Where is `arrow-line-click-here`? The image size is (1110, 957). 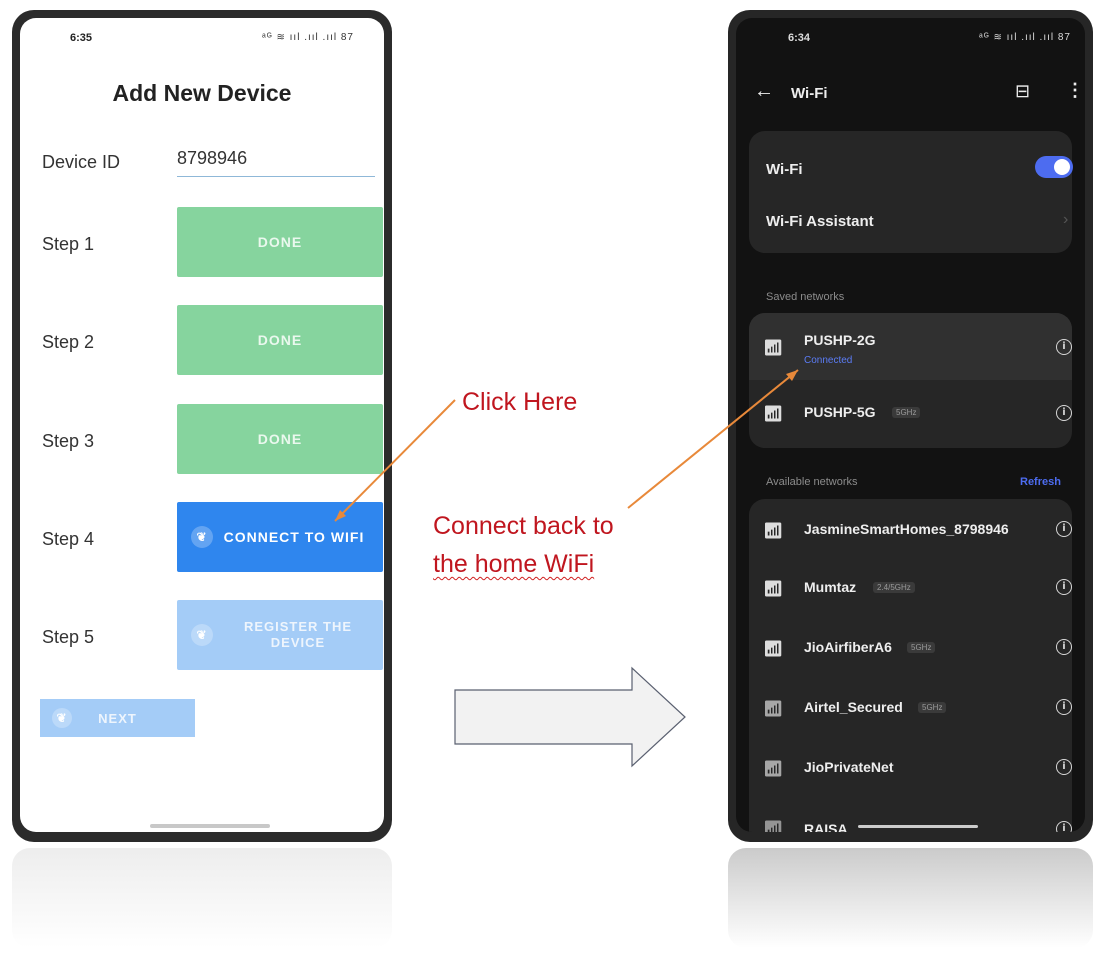 arrow-line-click-here is located at coordinates (395, 460).